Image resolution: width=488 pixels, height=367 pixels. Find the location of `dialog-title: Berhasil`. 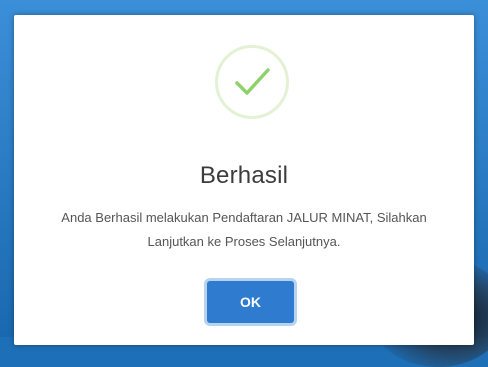

dialog-title: Berhasil is located at coordinates (244, 175).